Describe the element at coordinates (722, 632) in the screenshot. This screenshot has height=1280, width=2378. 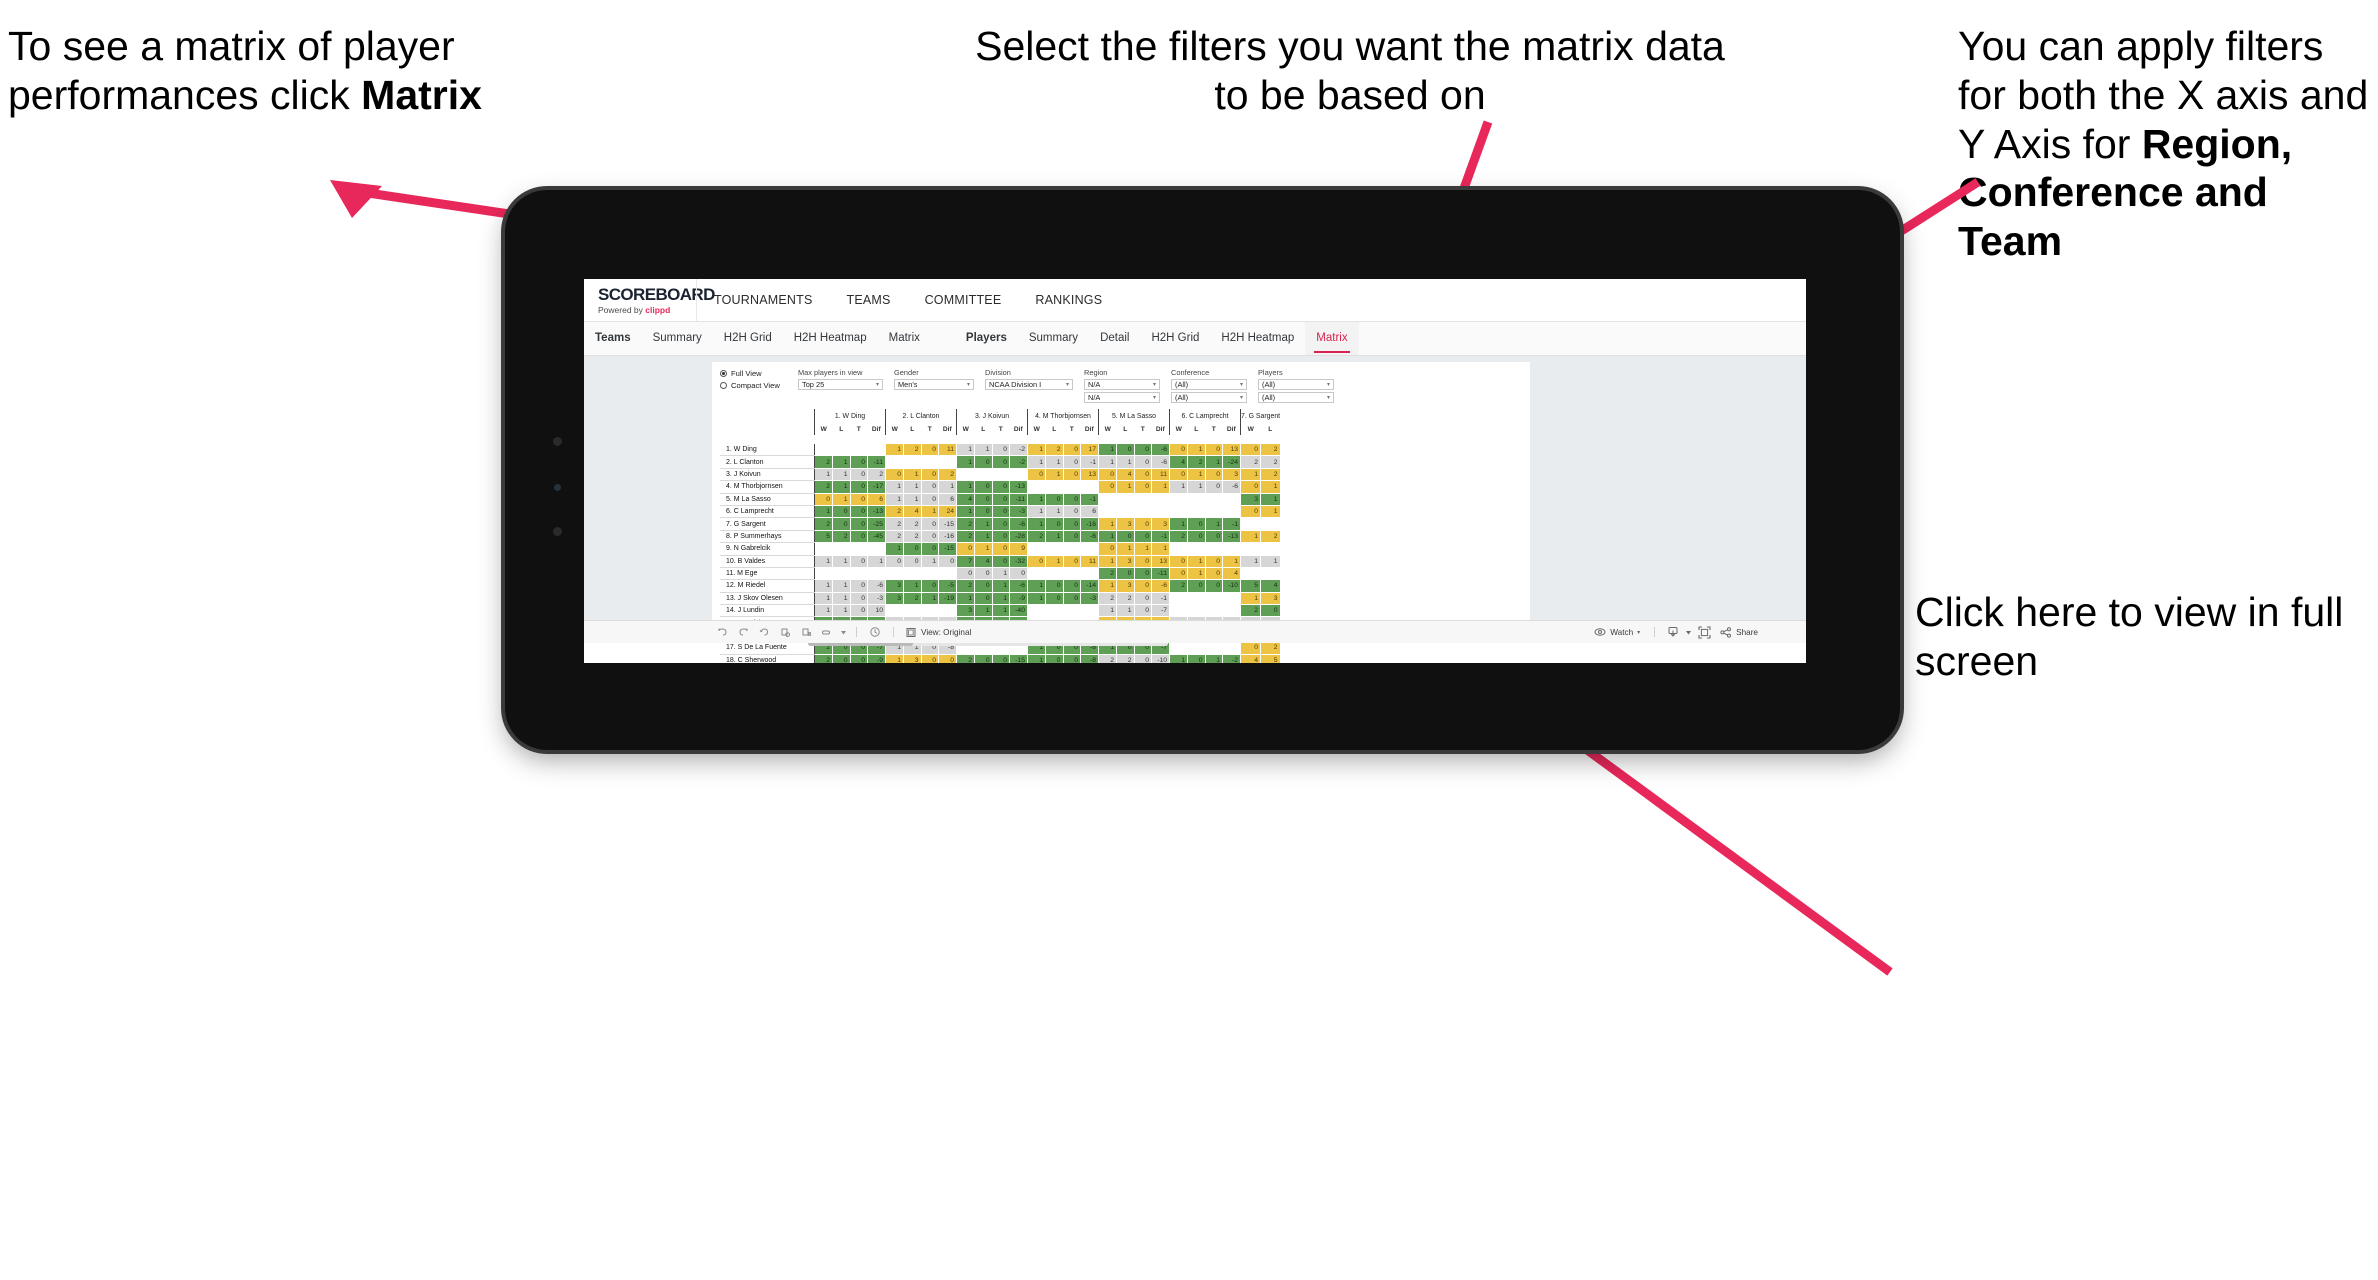
I see `undo-icon` at that location.